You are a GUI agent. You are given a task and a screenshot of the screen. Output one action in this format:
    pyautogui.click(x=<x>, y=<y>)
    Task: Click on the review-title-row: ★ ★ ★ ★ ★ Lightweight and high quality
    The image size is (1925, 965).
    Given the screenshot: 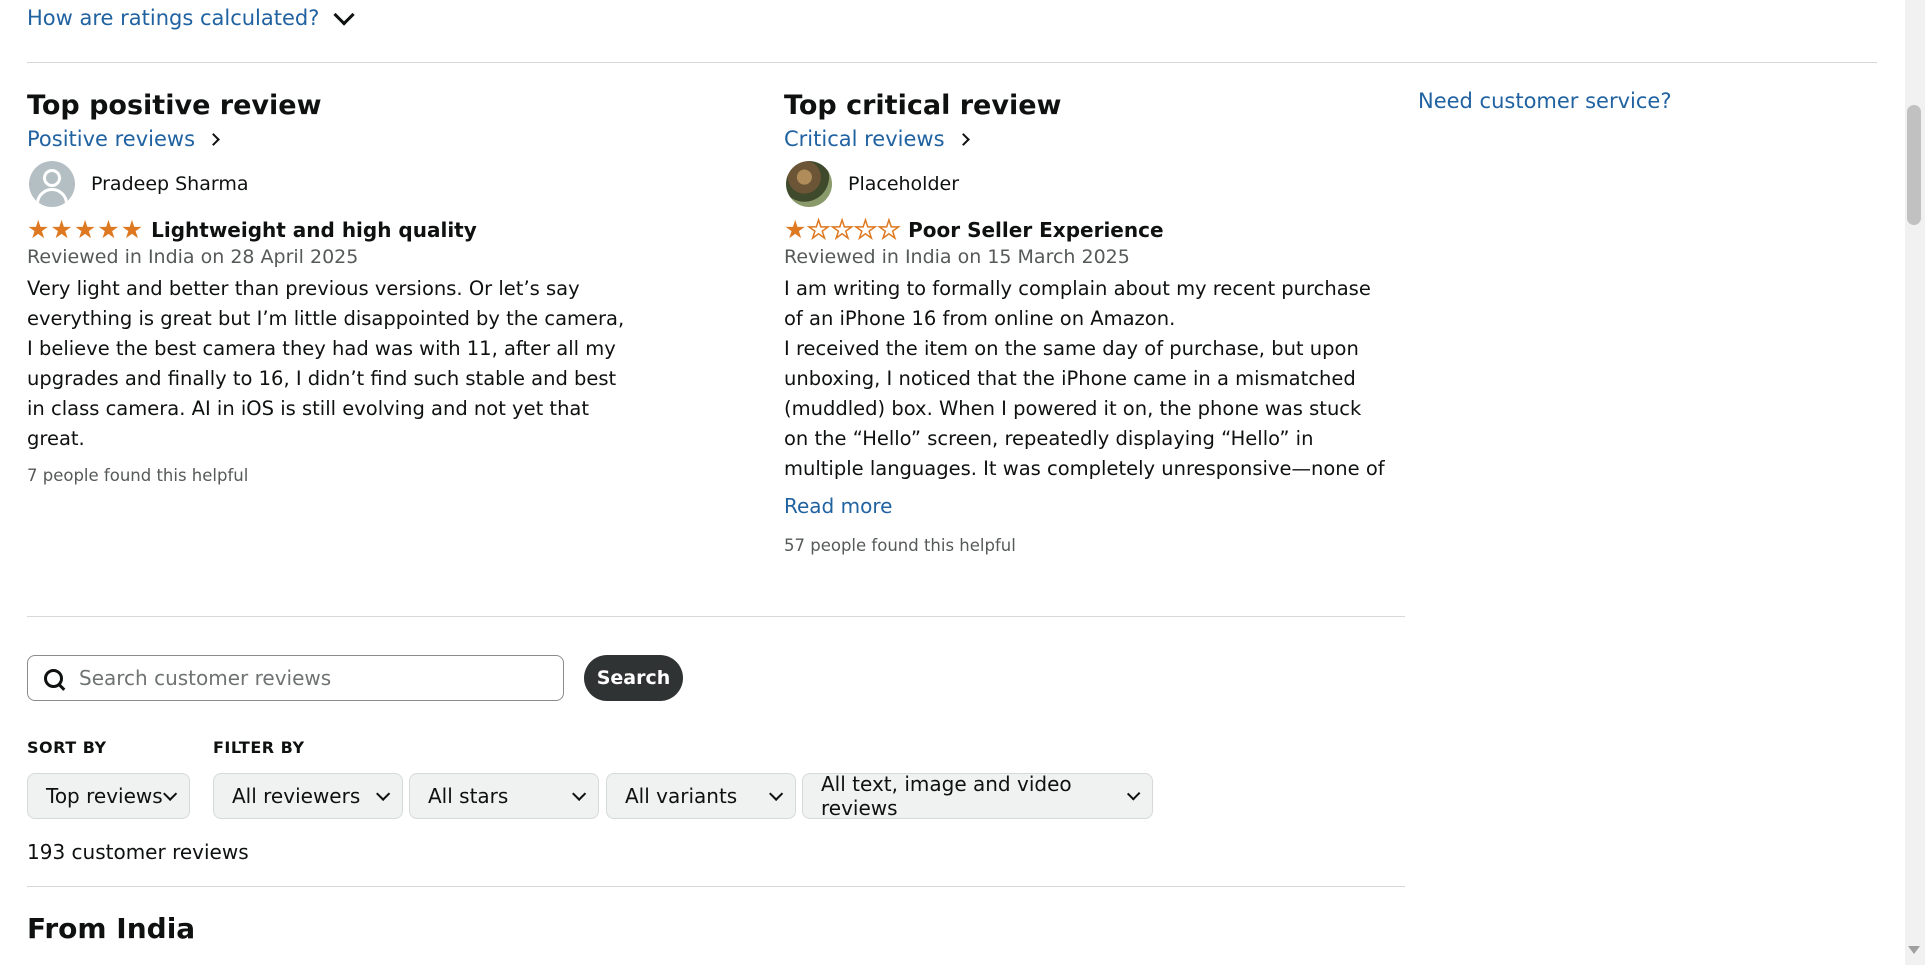 What is the action you would take?
    pyautogui.click(x=332, y=229)
    